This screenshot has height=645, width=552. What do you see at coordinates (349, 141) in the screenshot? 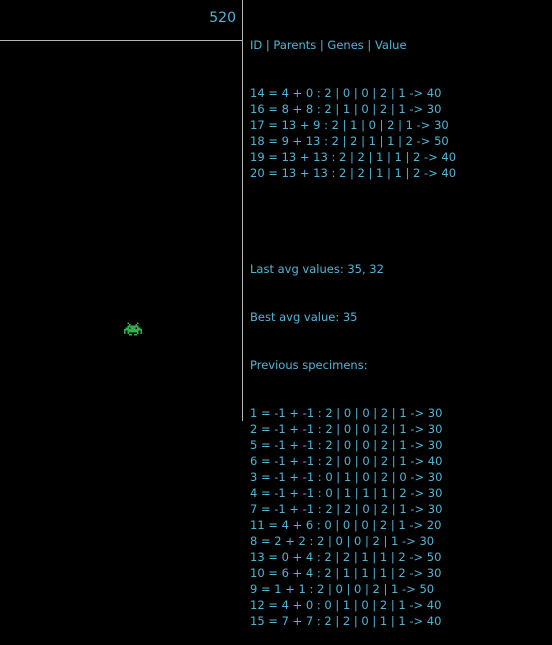
I see `specimen-row: 18 = 9 + 13 : 2 | 2 | 1 | 1 | 2 -> 50` at bounding box center [349, 141].